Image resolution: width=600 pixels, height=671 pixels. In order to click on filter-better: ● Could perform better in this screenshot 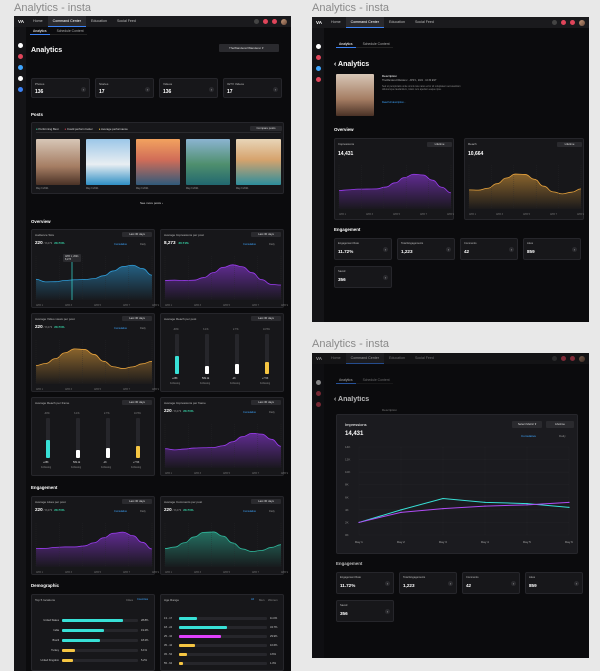, I will do `click(79, 129)`.